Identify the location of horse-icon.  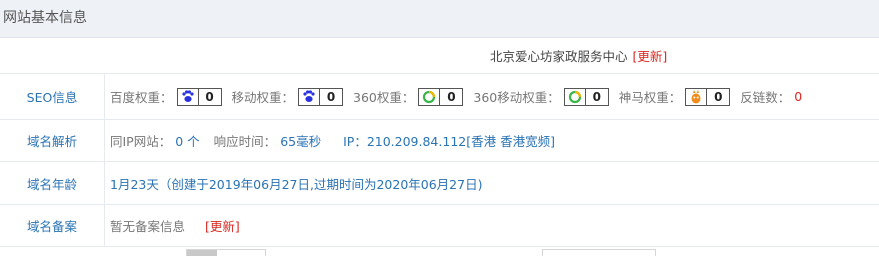
(697, 96).